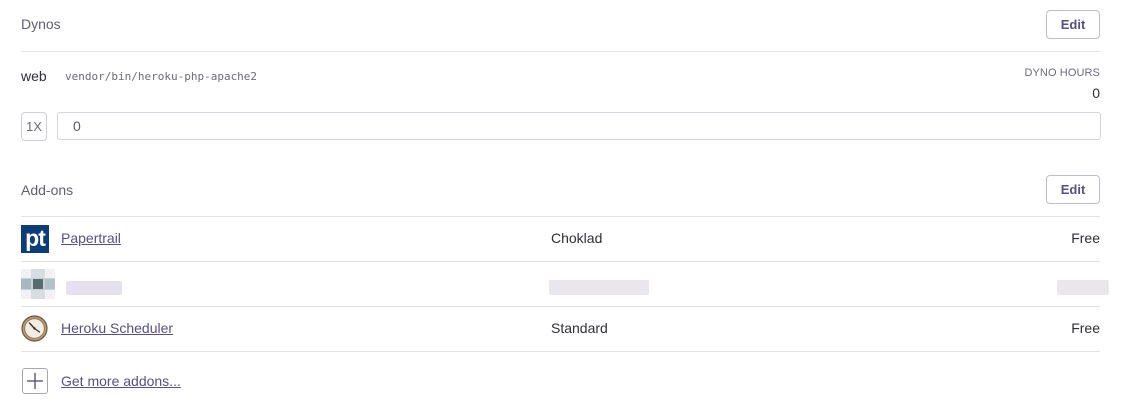 Image resolution: width=1122 pixels, height=416 pixels. I want to click on add-addon-button, so click(35, 381).